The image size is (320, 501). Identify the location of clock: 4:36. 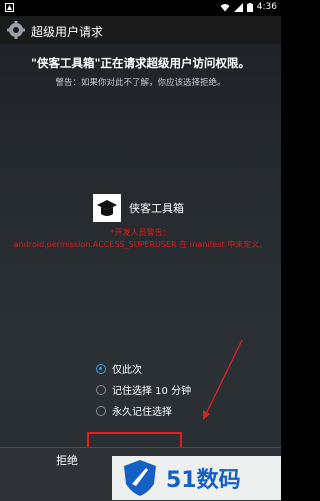
(266, 7).